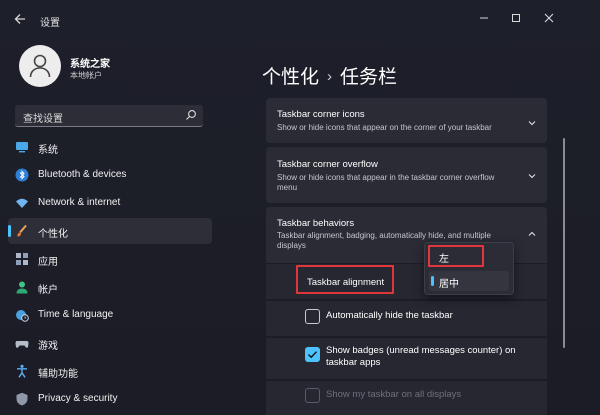  I want to click on sidebar-item-bluetooth: Bluetooth & devices, so click(110, 175).